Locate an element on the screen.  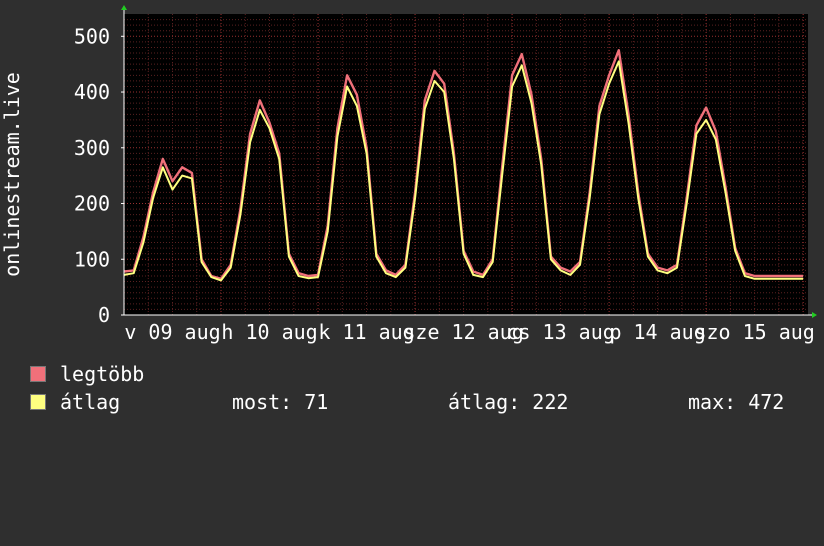
x-tick-label: cs 13 aug is located at coordinates (560, 332).